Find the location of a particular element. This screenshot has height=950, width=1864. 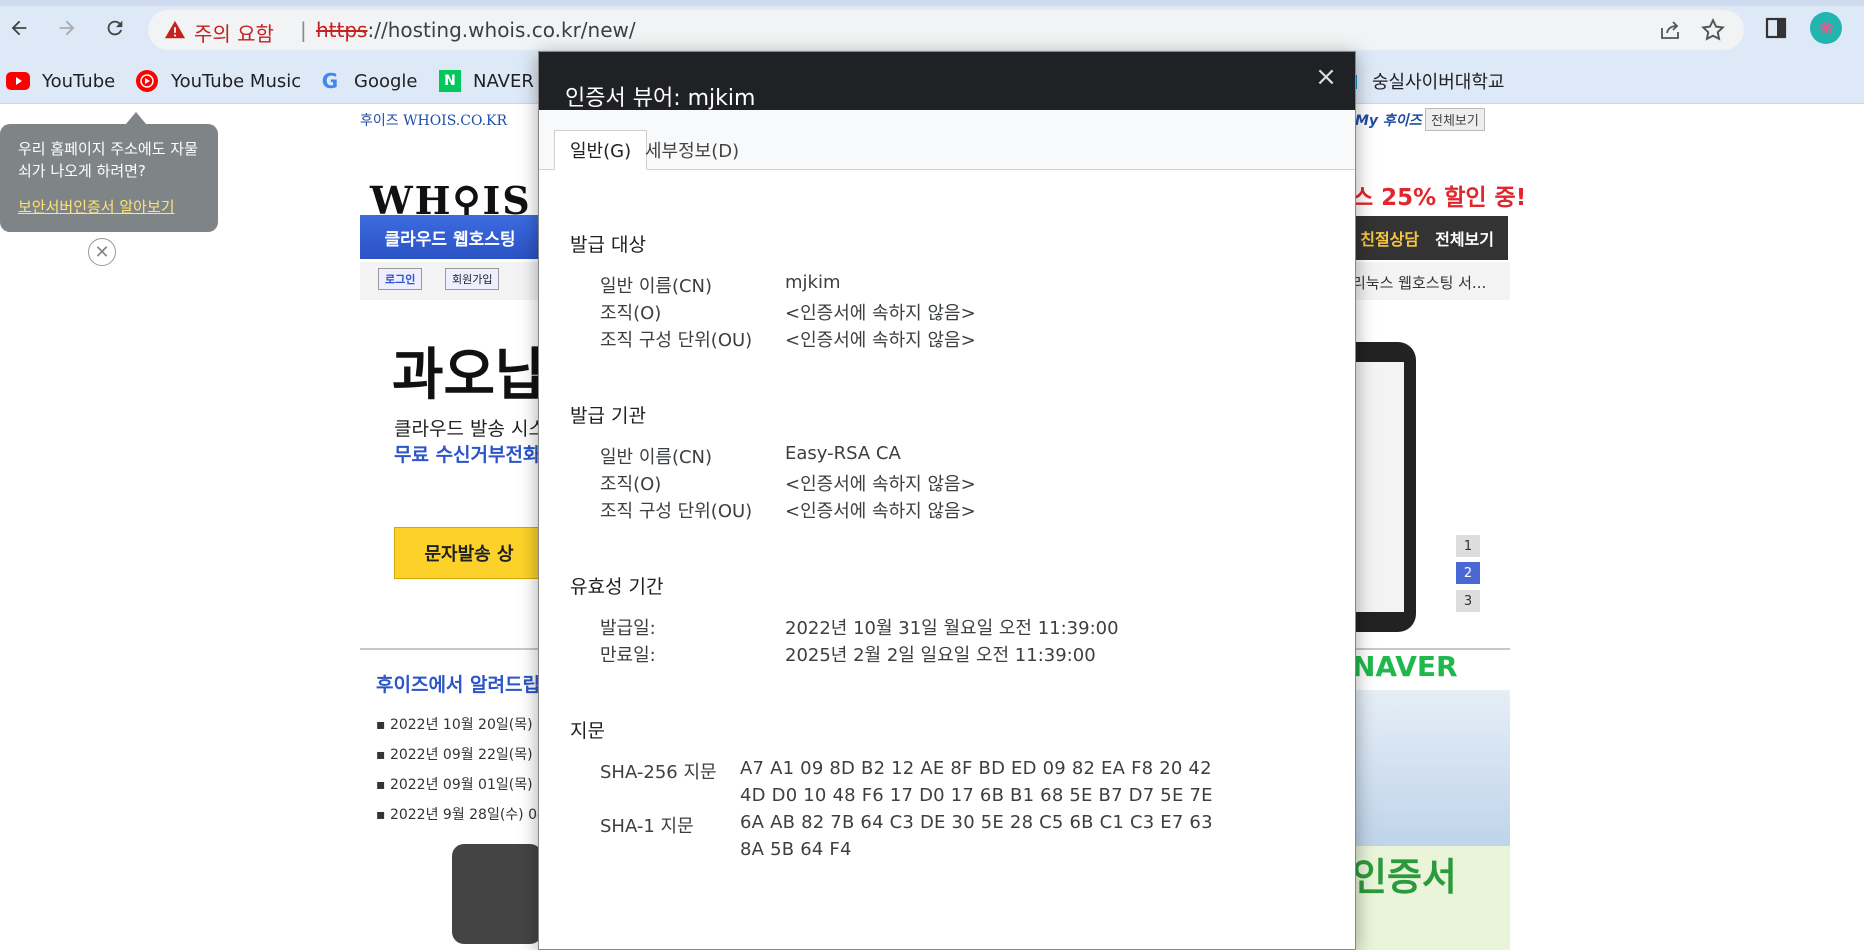

security-warning-label: 주의 요함 is located at coordinates (234, 32).